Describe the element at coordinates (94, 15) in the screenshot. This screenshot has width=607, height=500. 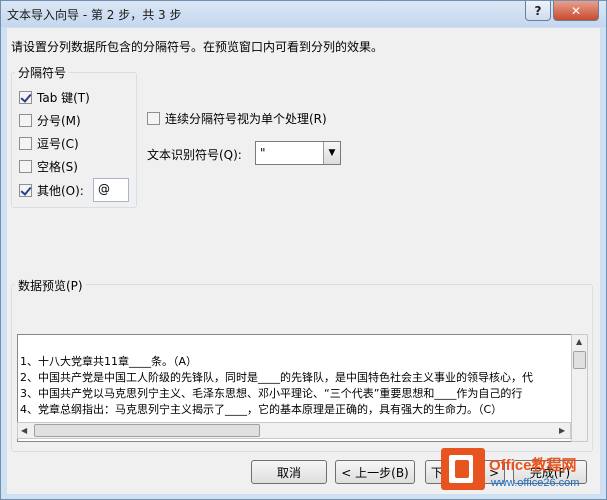
I see `window-title: 文本导入向导 - 第 2 步，共 3 步` at that location.